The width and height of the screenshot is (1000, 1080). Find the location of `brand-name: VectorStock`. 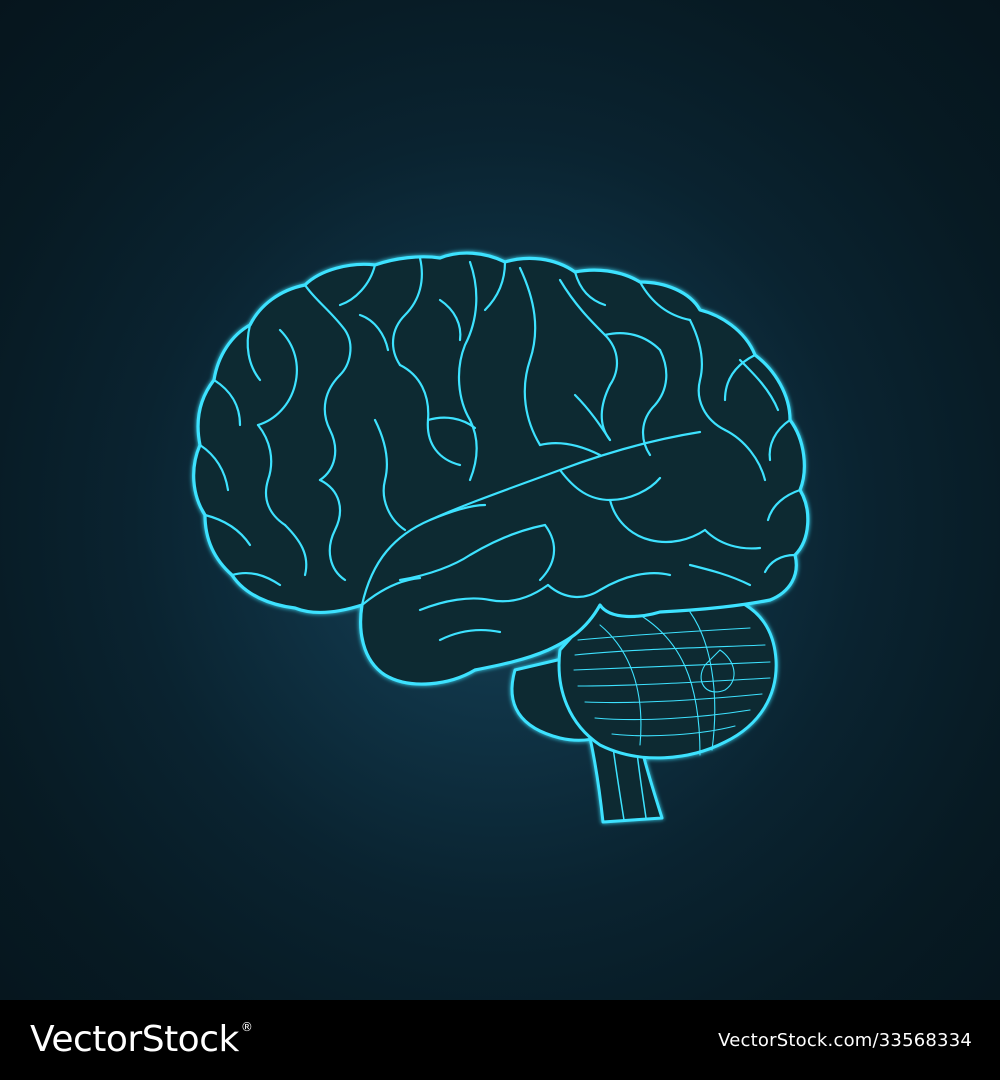

brand-name: VectorStock is located at coordinates (134, 1039).